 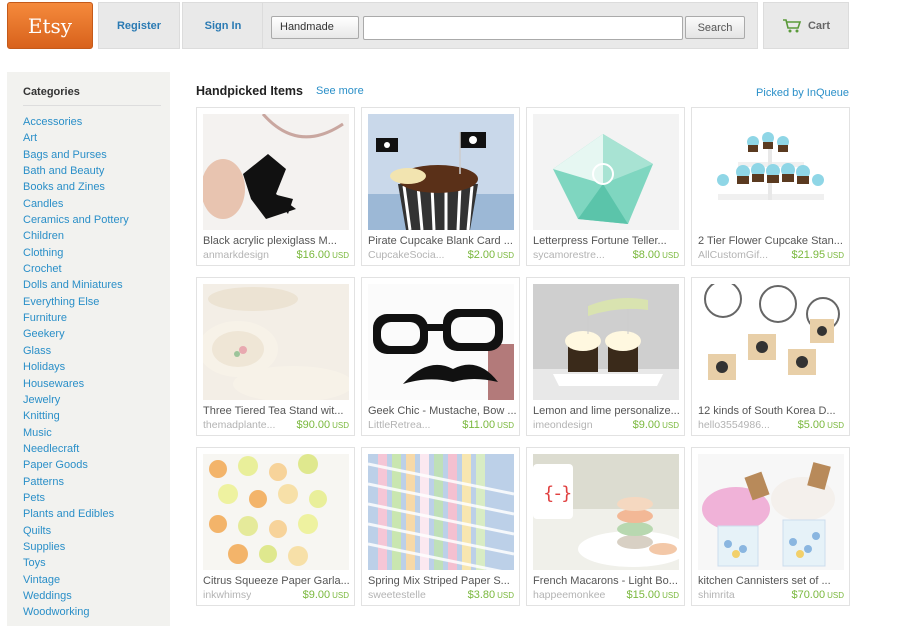 What do you see at coordinates (76, 465) in the screenshot?
I see `category-link: Paper Goods` at bounding box center [76, 465].